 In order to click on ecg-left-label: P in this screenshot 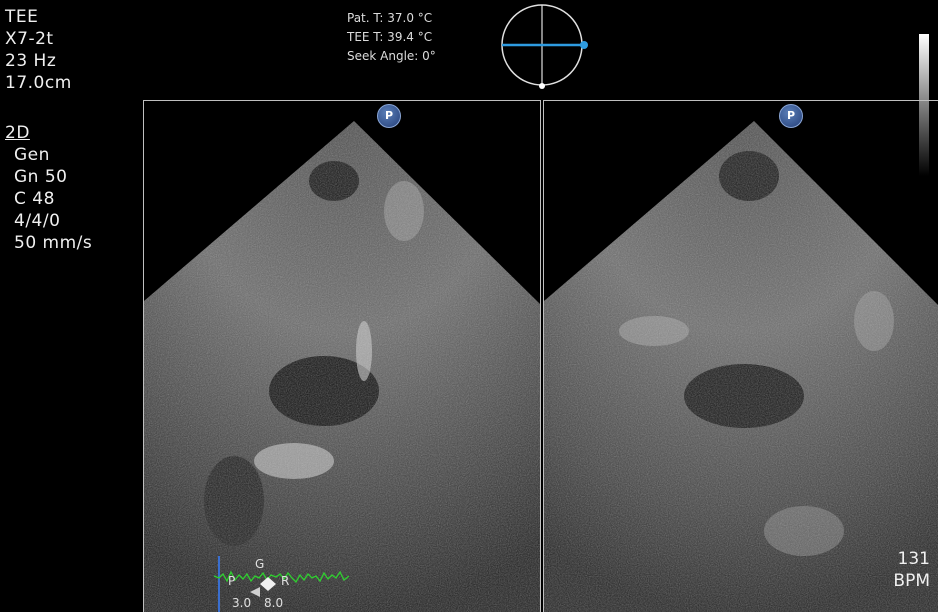, I will do `click(232, 581)`.